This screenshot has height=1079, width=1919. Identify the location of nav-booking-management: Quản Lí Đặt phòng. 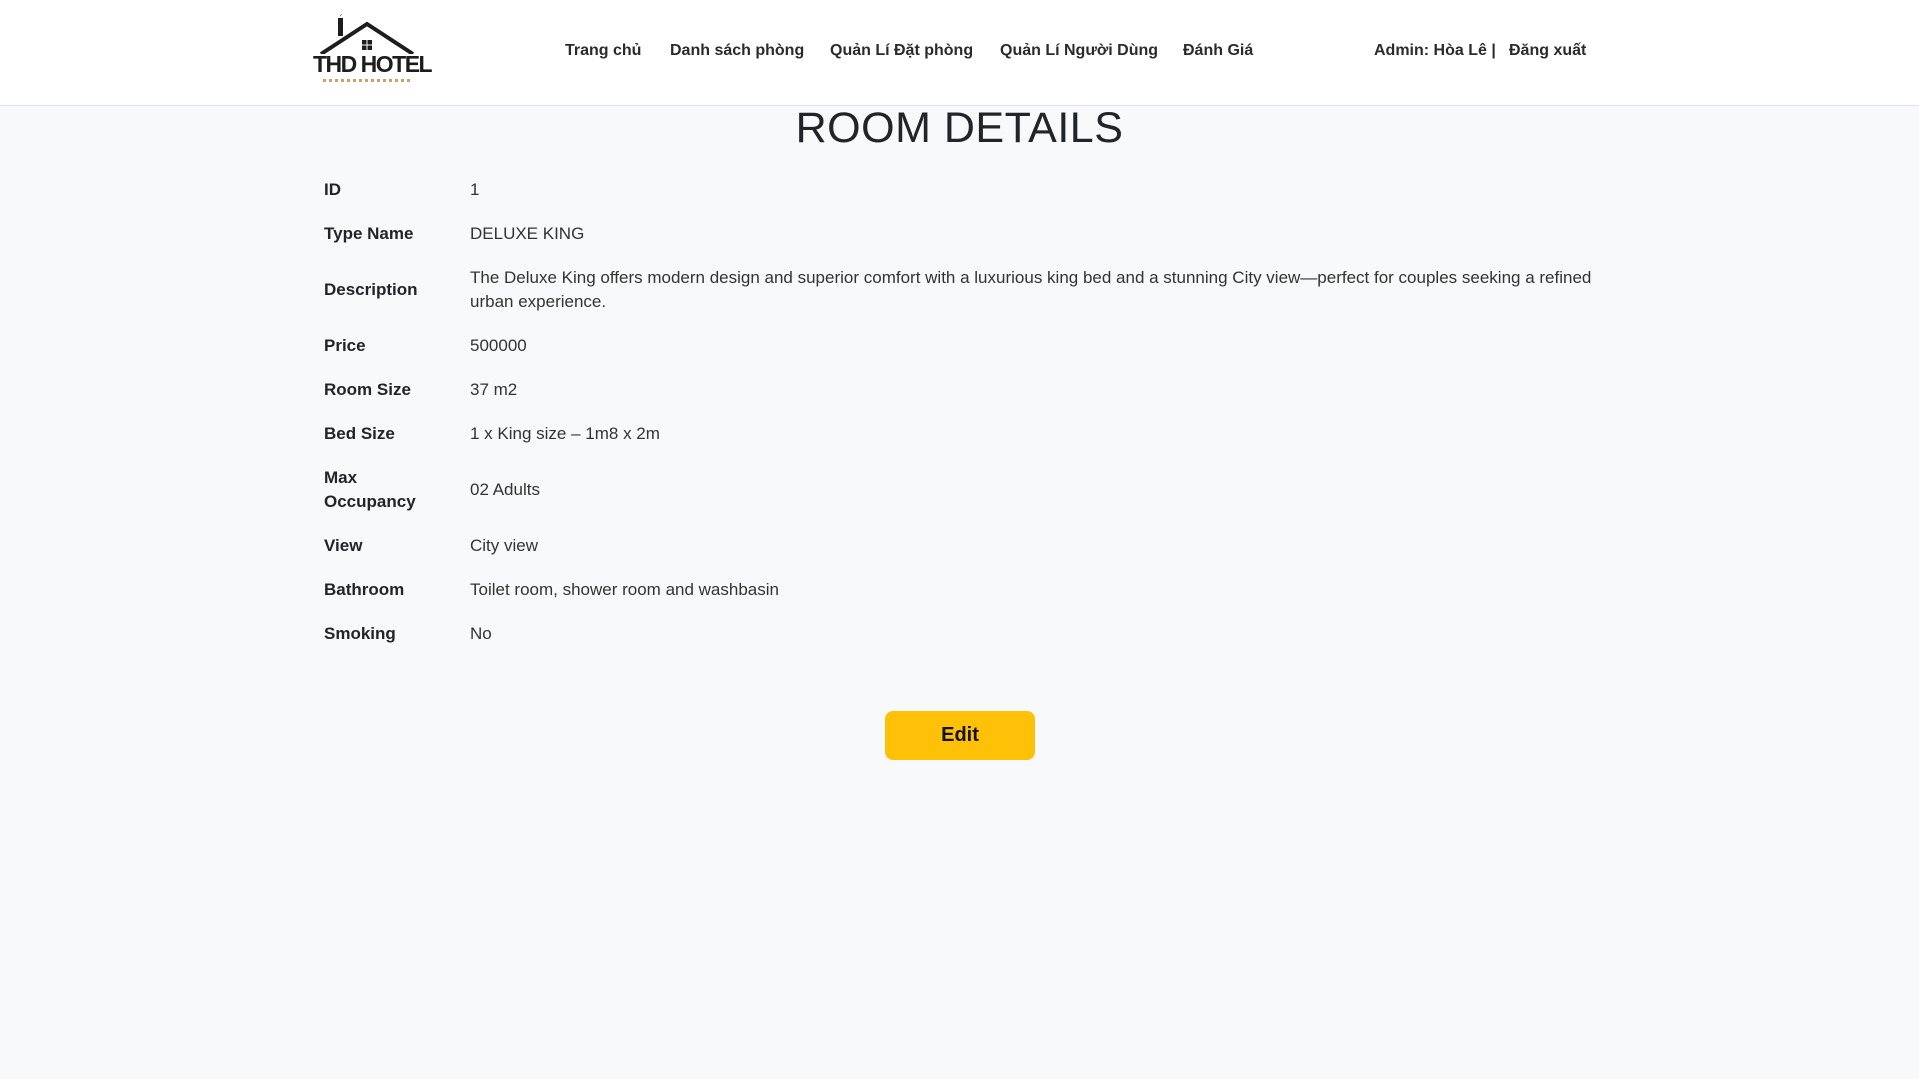
(901, 51).